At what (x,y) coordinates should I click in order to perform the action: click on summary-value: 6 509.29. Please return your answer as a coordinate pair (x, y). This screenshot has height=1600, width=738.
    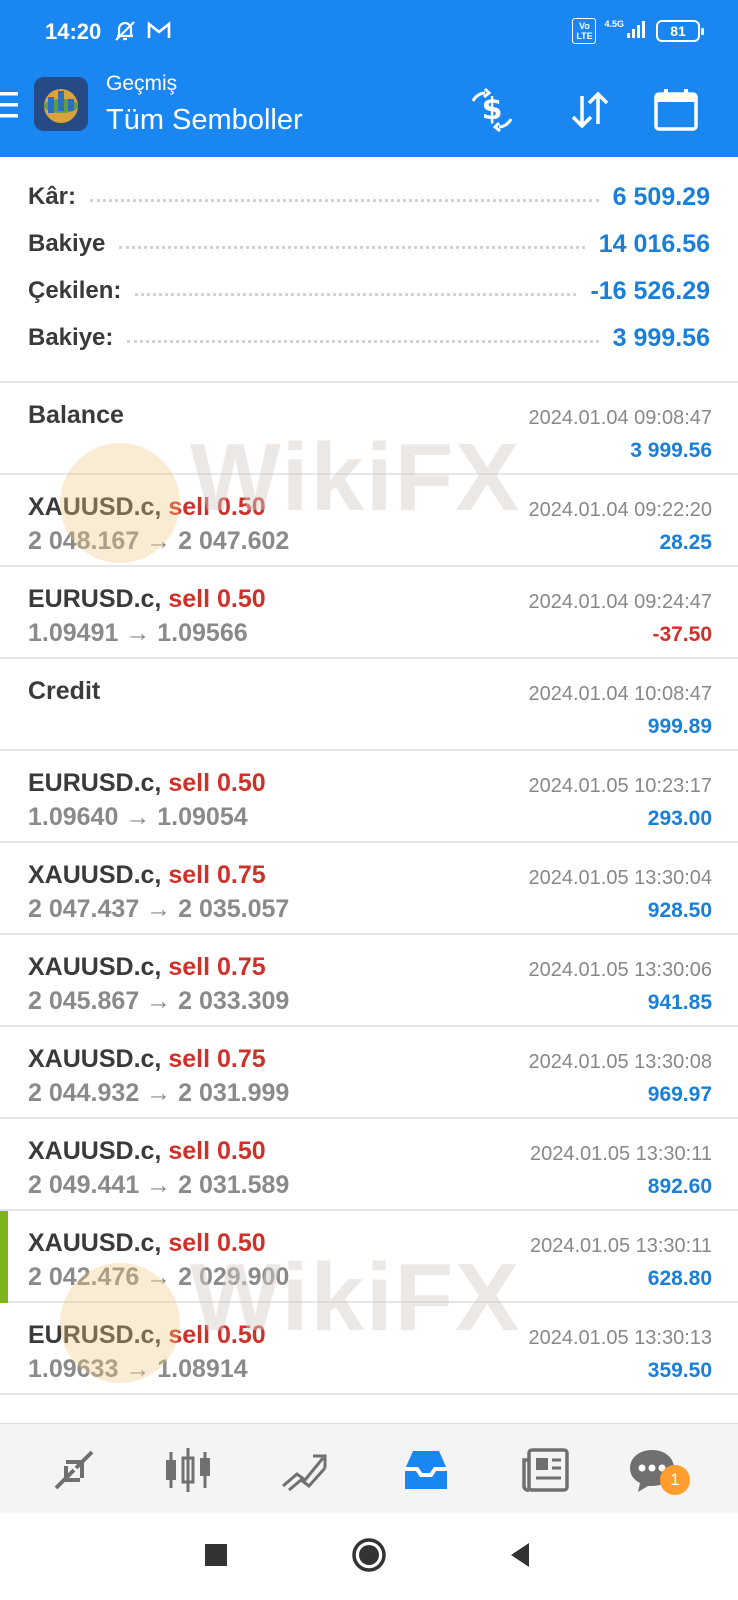
    Looking at the image, I should click on (661, 196).